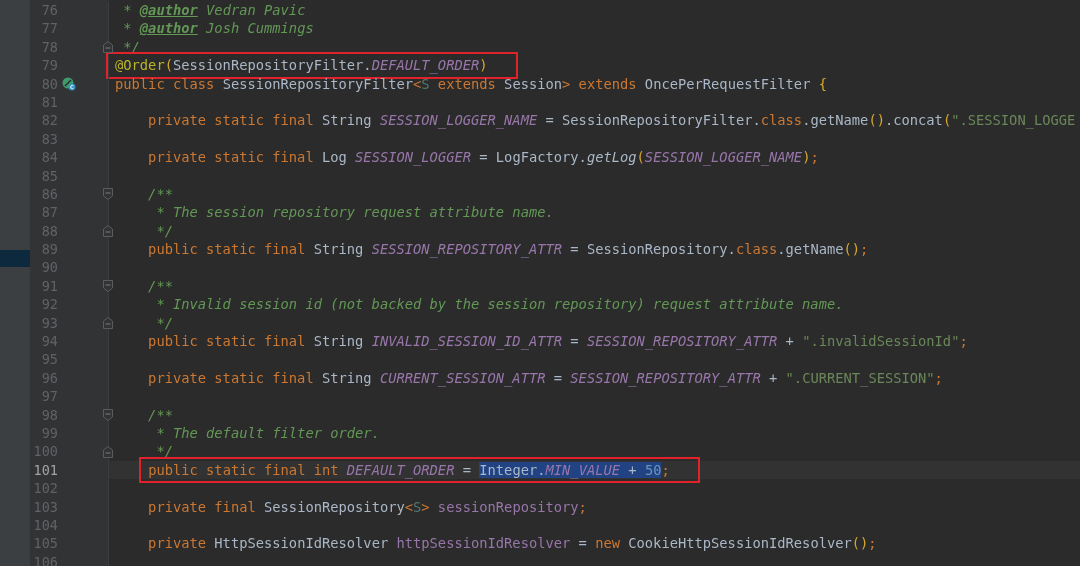 The height and width of the screenshot is (566, 1080). I want to click on code-line: public static final int DEFAULT_ORDER = Integer.MIN_VALUE + 50;, so click(409, 469).